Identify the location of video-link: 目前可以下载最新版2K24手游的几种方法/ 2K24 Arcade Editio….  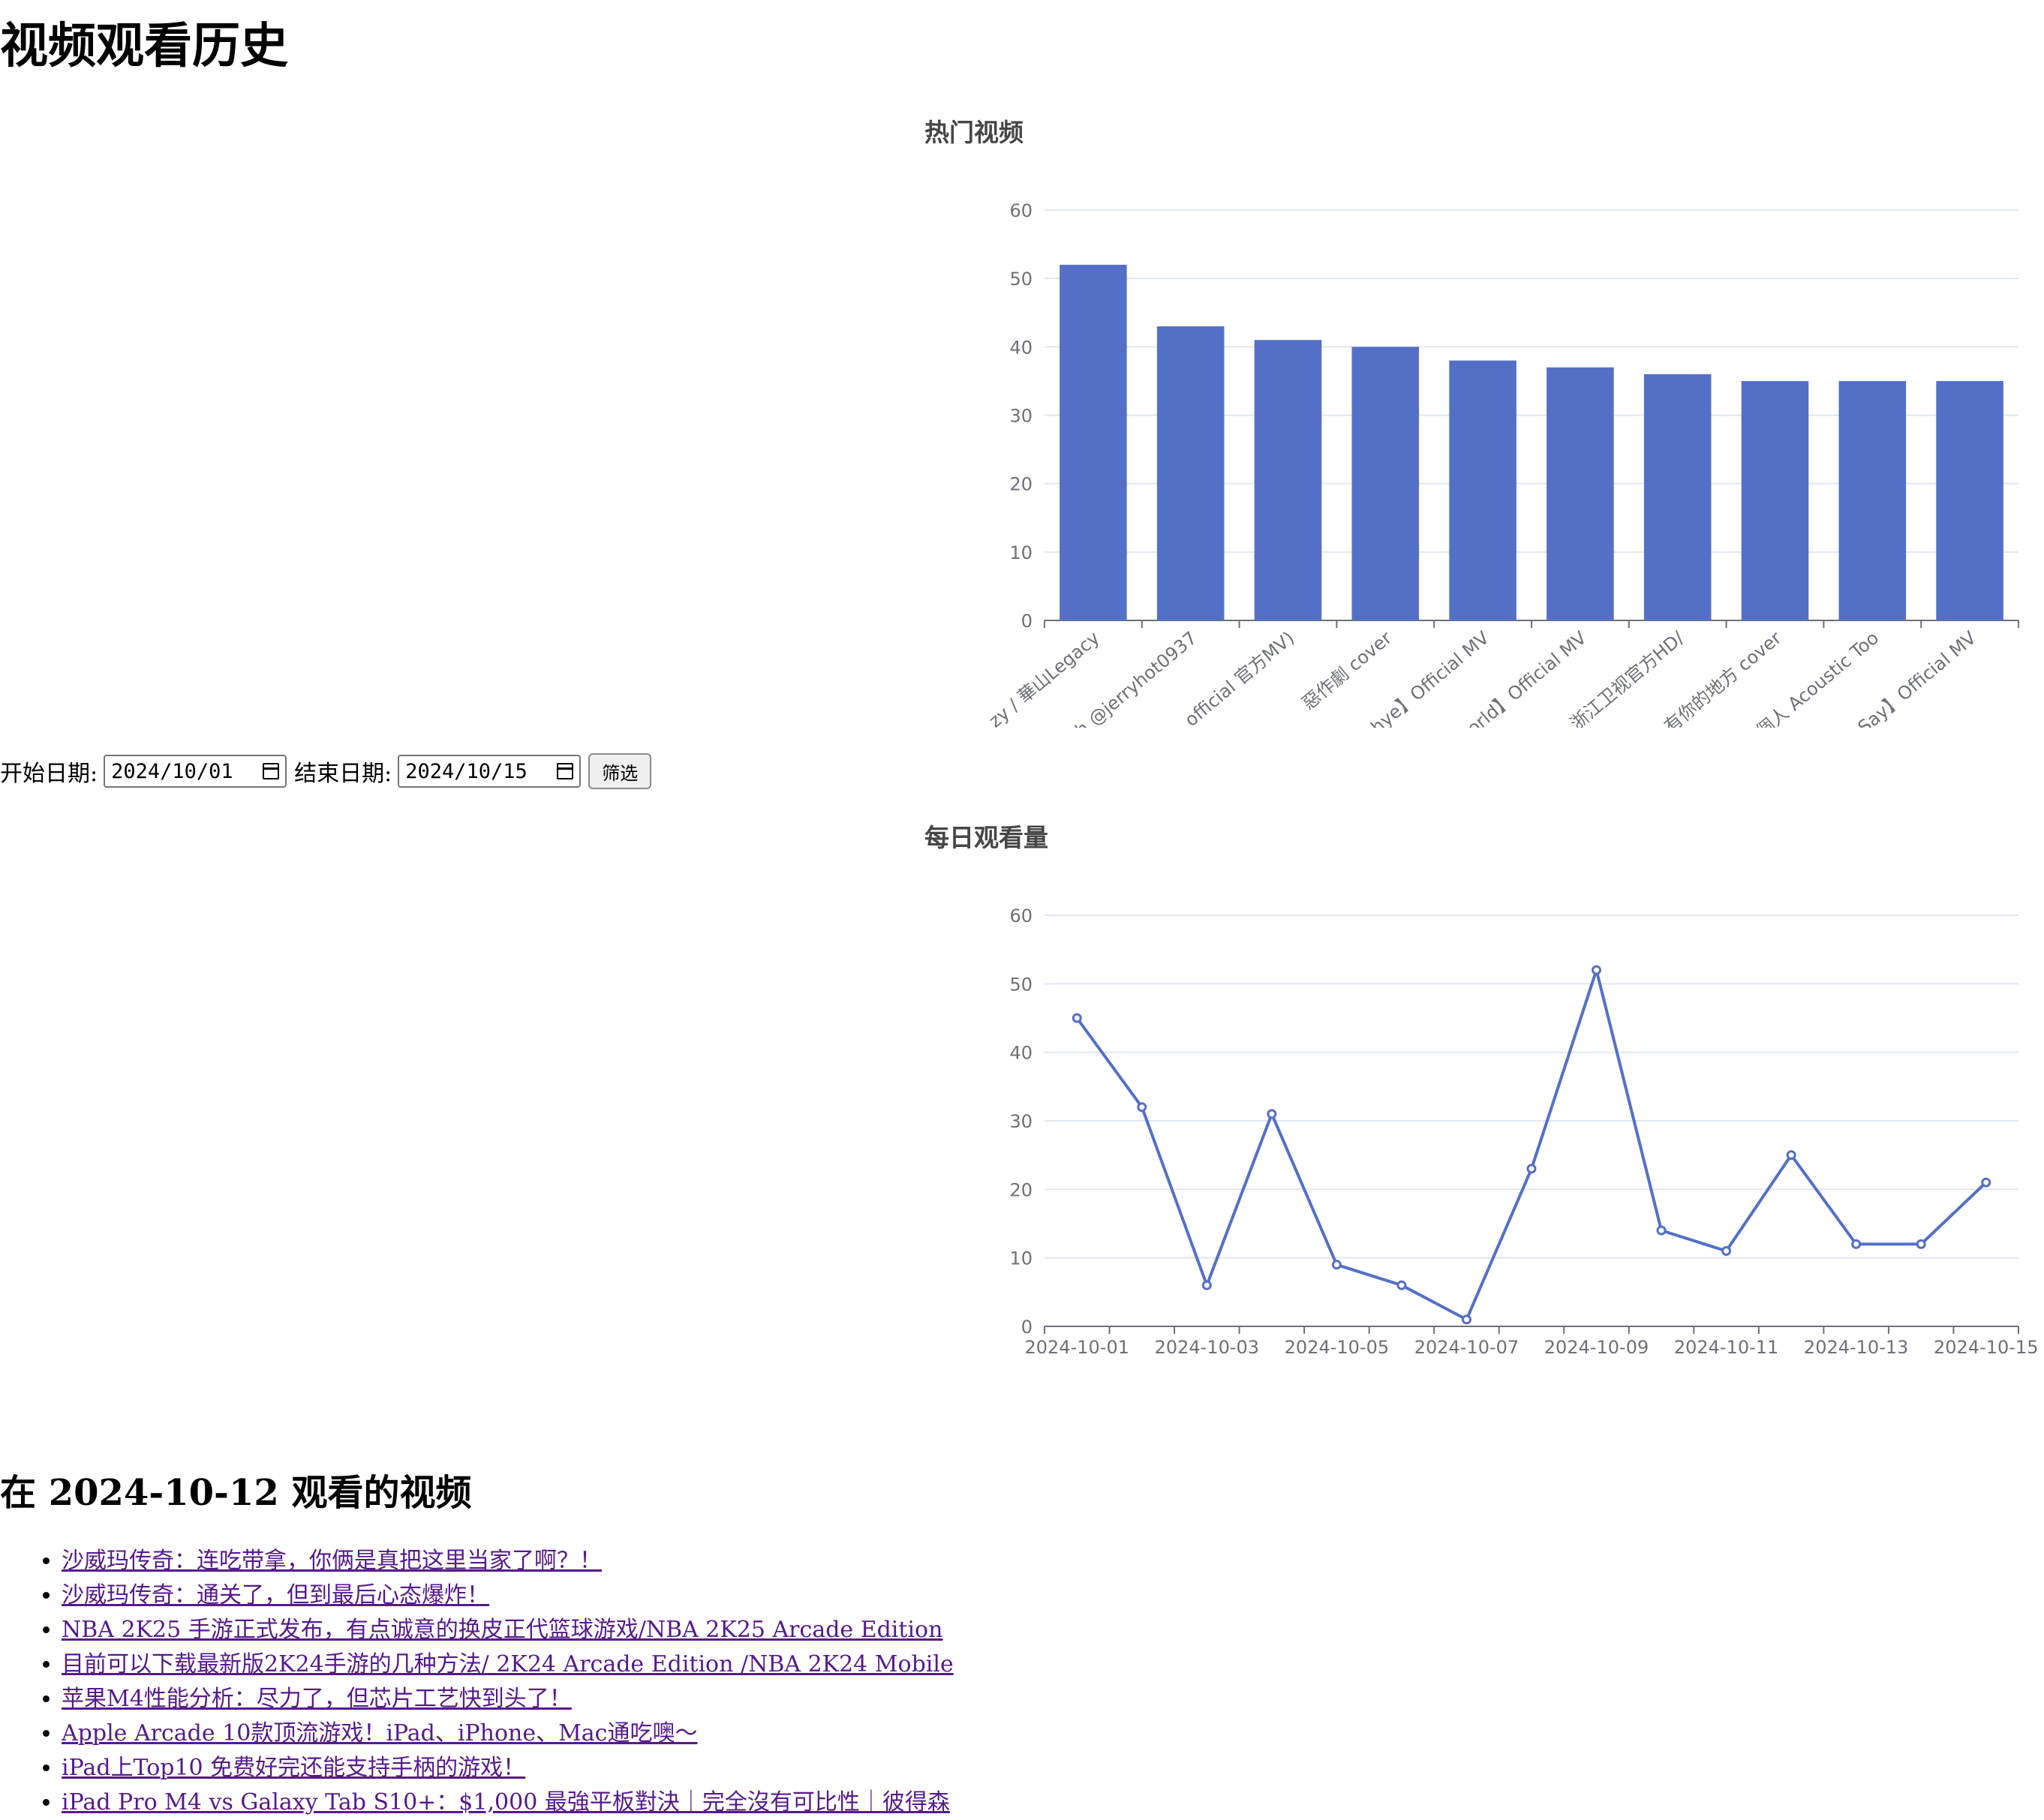
(508, 1664).